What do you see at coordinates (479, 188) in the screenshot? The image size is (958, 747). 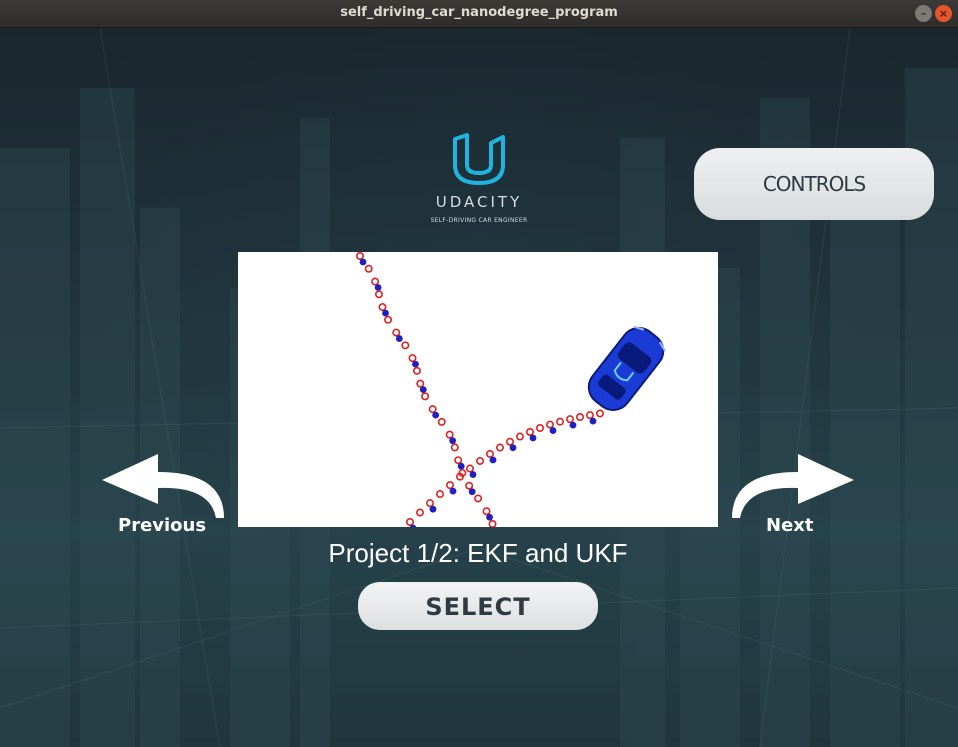 I see `udacity-logo: UDACITY SELF-DRIVING CAR ENGINEER` at bounding box center [479, 188].